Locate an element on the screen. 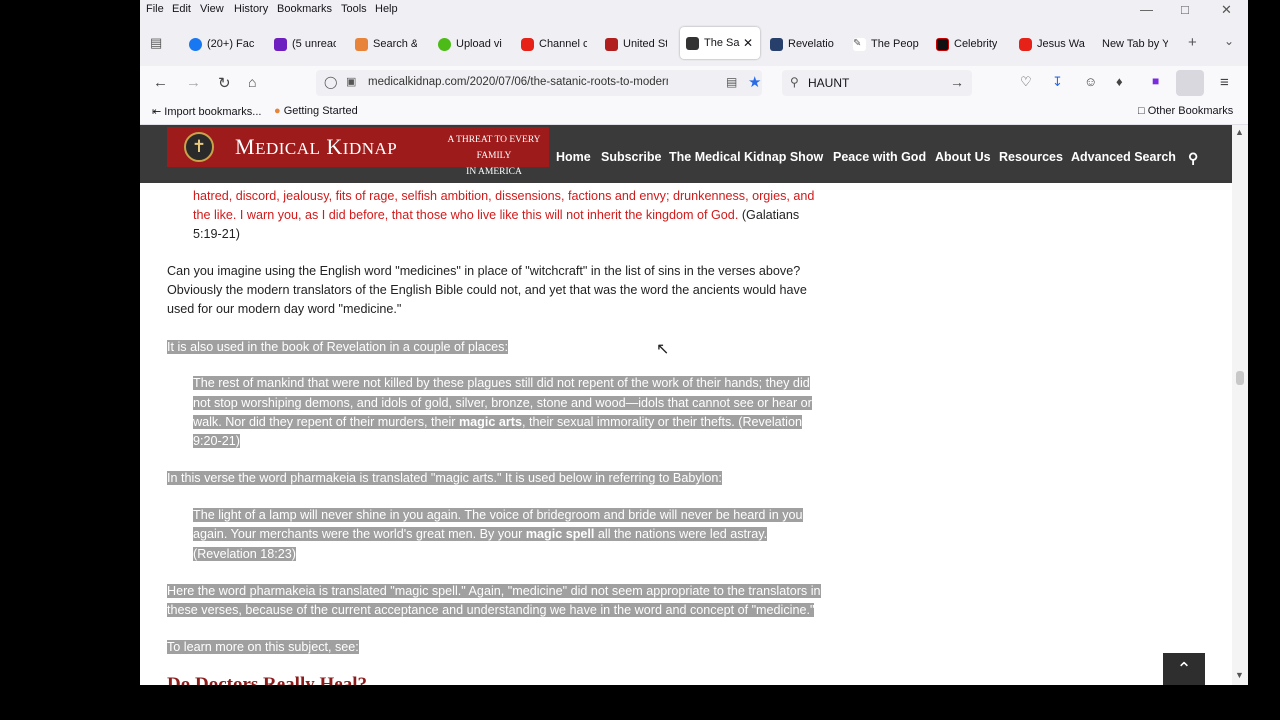 This screenshot has height=720, width=1280. maximize-icon: □ is located at coordinates (1185, 9).